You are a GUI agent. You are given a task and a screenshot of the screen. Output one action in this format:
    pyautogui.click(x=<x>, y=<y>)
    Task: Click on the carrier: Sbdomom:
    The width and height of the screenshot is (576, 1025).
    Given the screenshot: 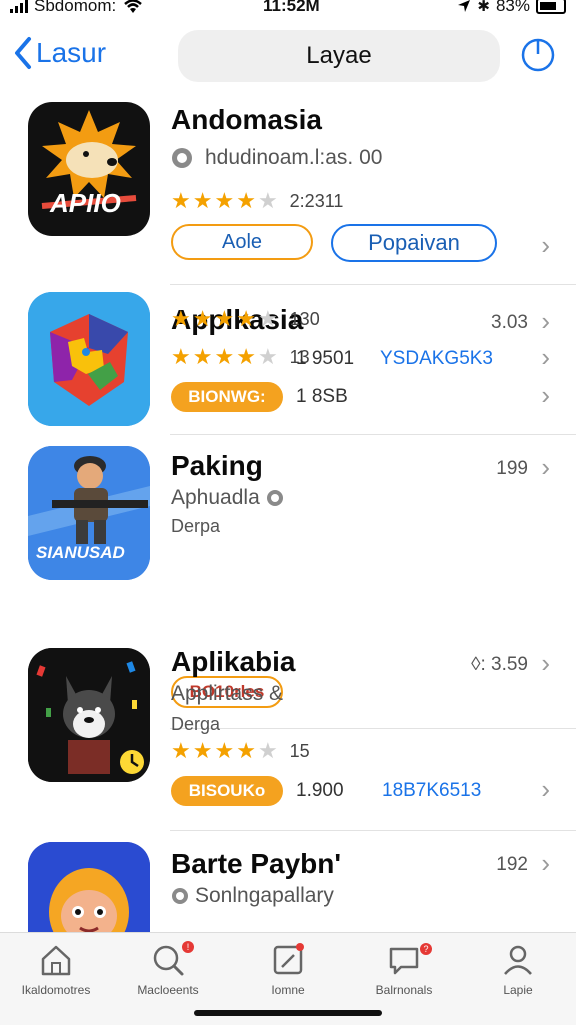 What is the action you would take?
    pyautogui.click(x=77, y=8)
    